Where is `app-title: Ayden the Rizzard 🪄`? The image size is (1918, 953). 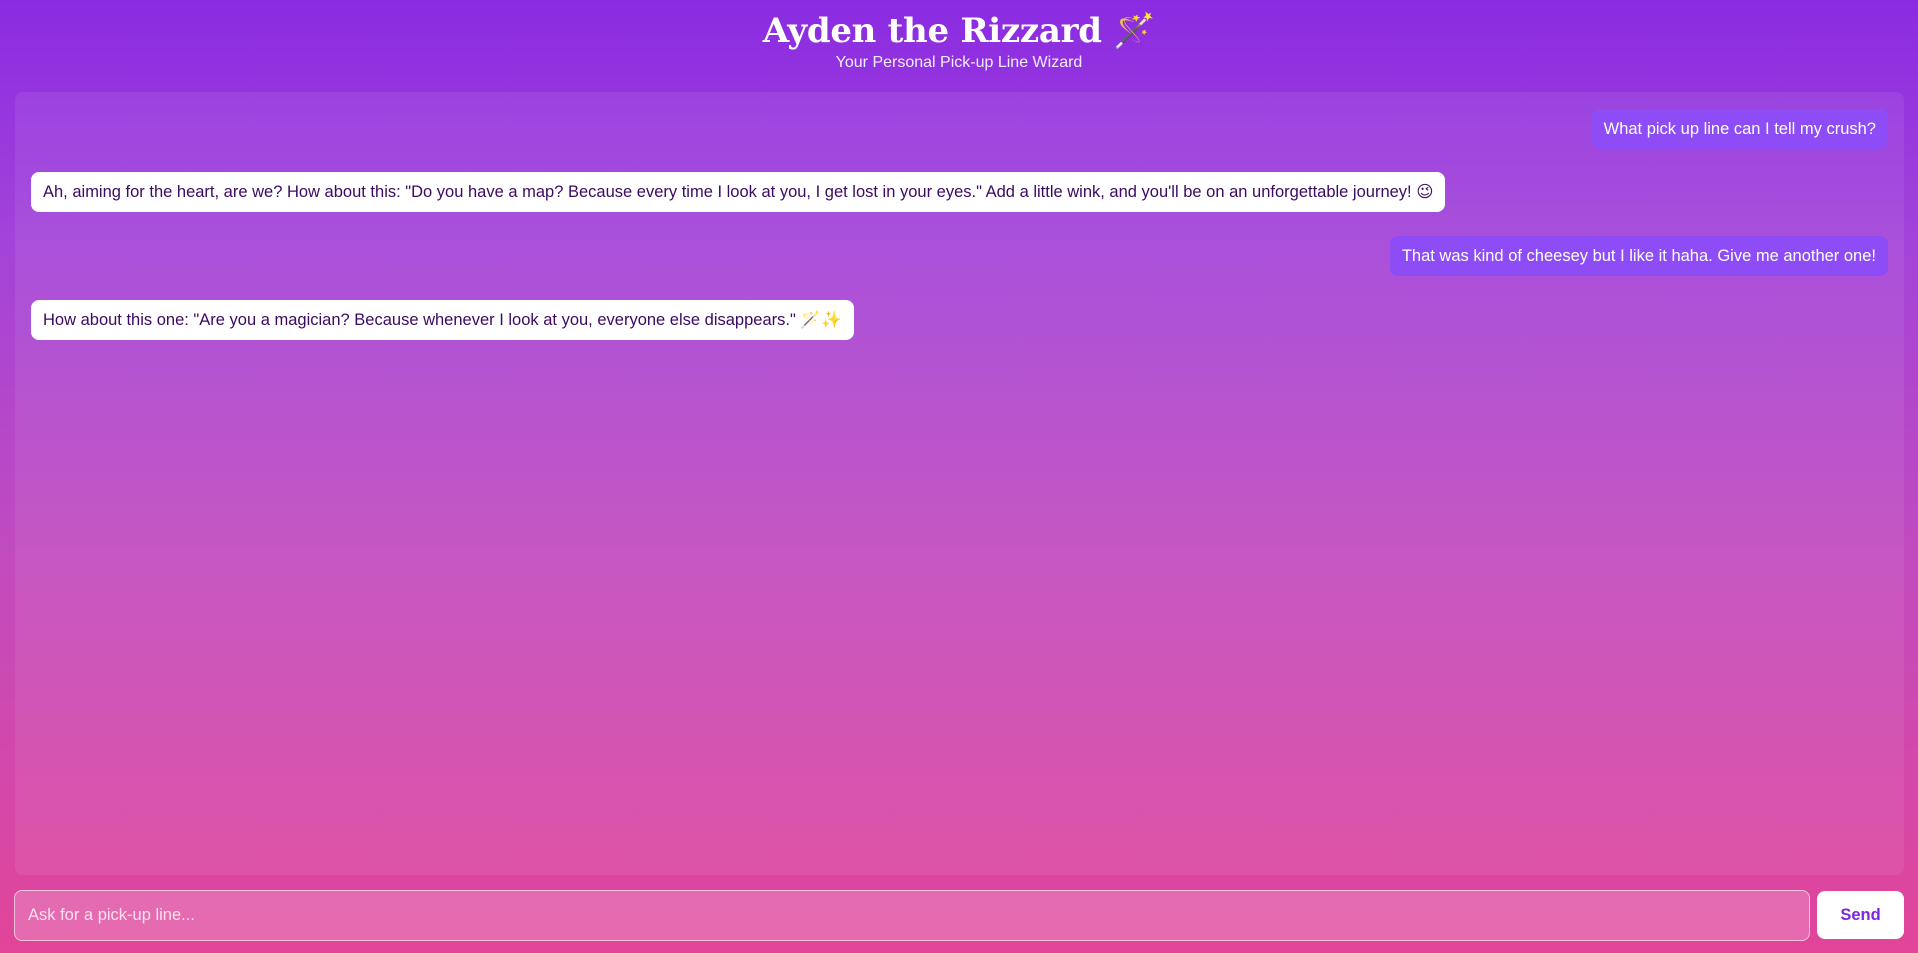 app-title: Ayden the Rizzard 🪄 is located at coordinates (959, 31).